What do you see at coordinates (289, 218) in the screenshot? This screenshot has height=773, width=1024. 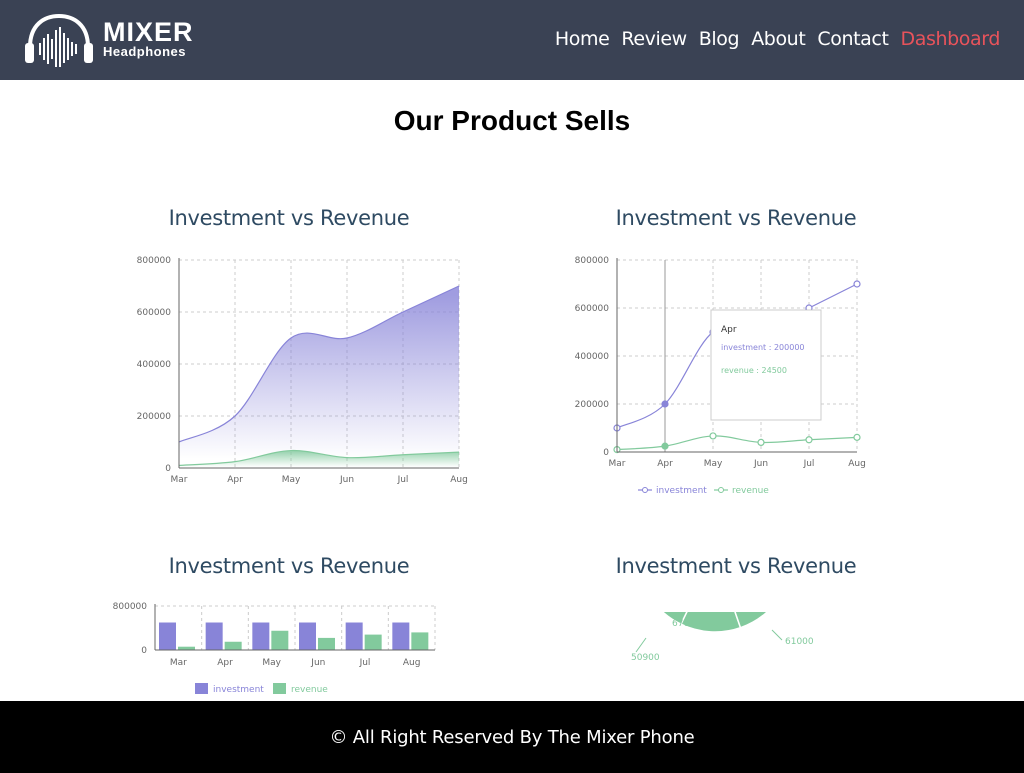 I see `chart-1-title: Investment vs Revenue` at bounding box center [289, 218].